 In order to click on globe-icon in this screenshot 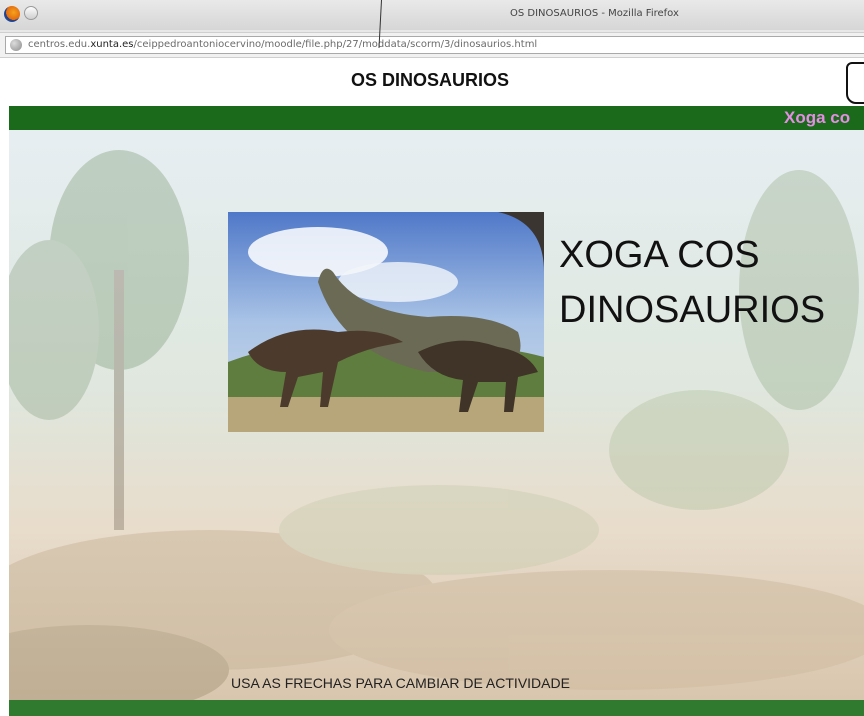, I will do `click(16, 45)`.